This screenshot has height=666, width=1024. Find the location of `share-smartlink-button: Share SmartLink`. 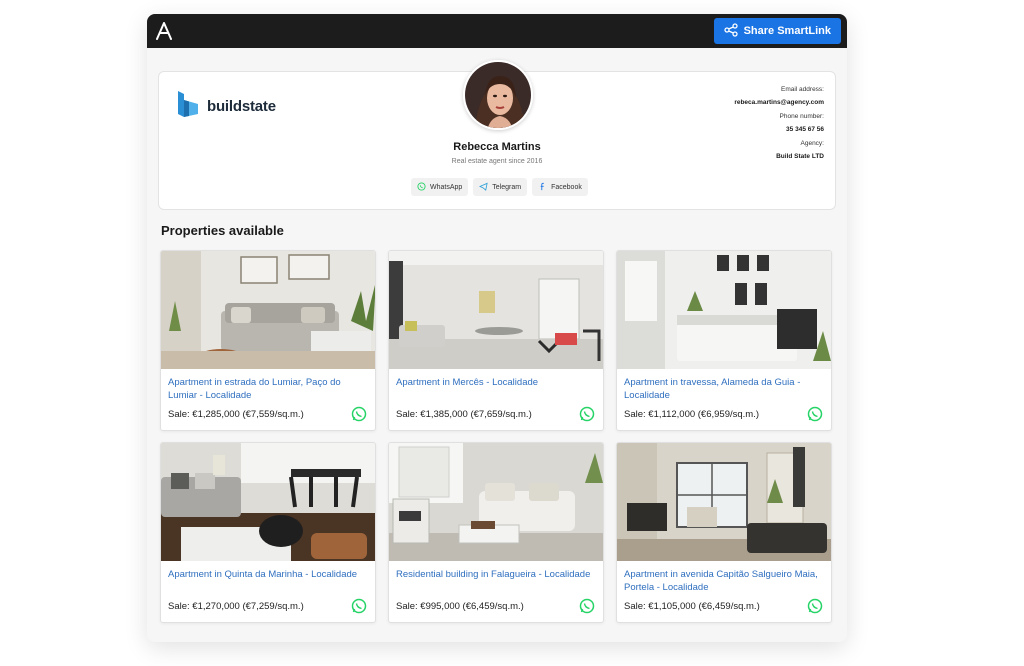

share-smartlink-button: Share SmartLink is located at coordinates (777, 31).